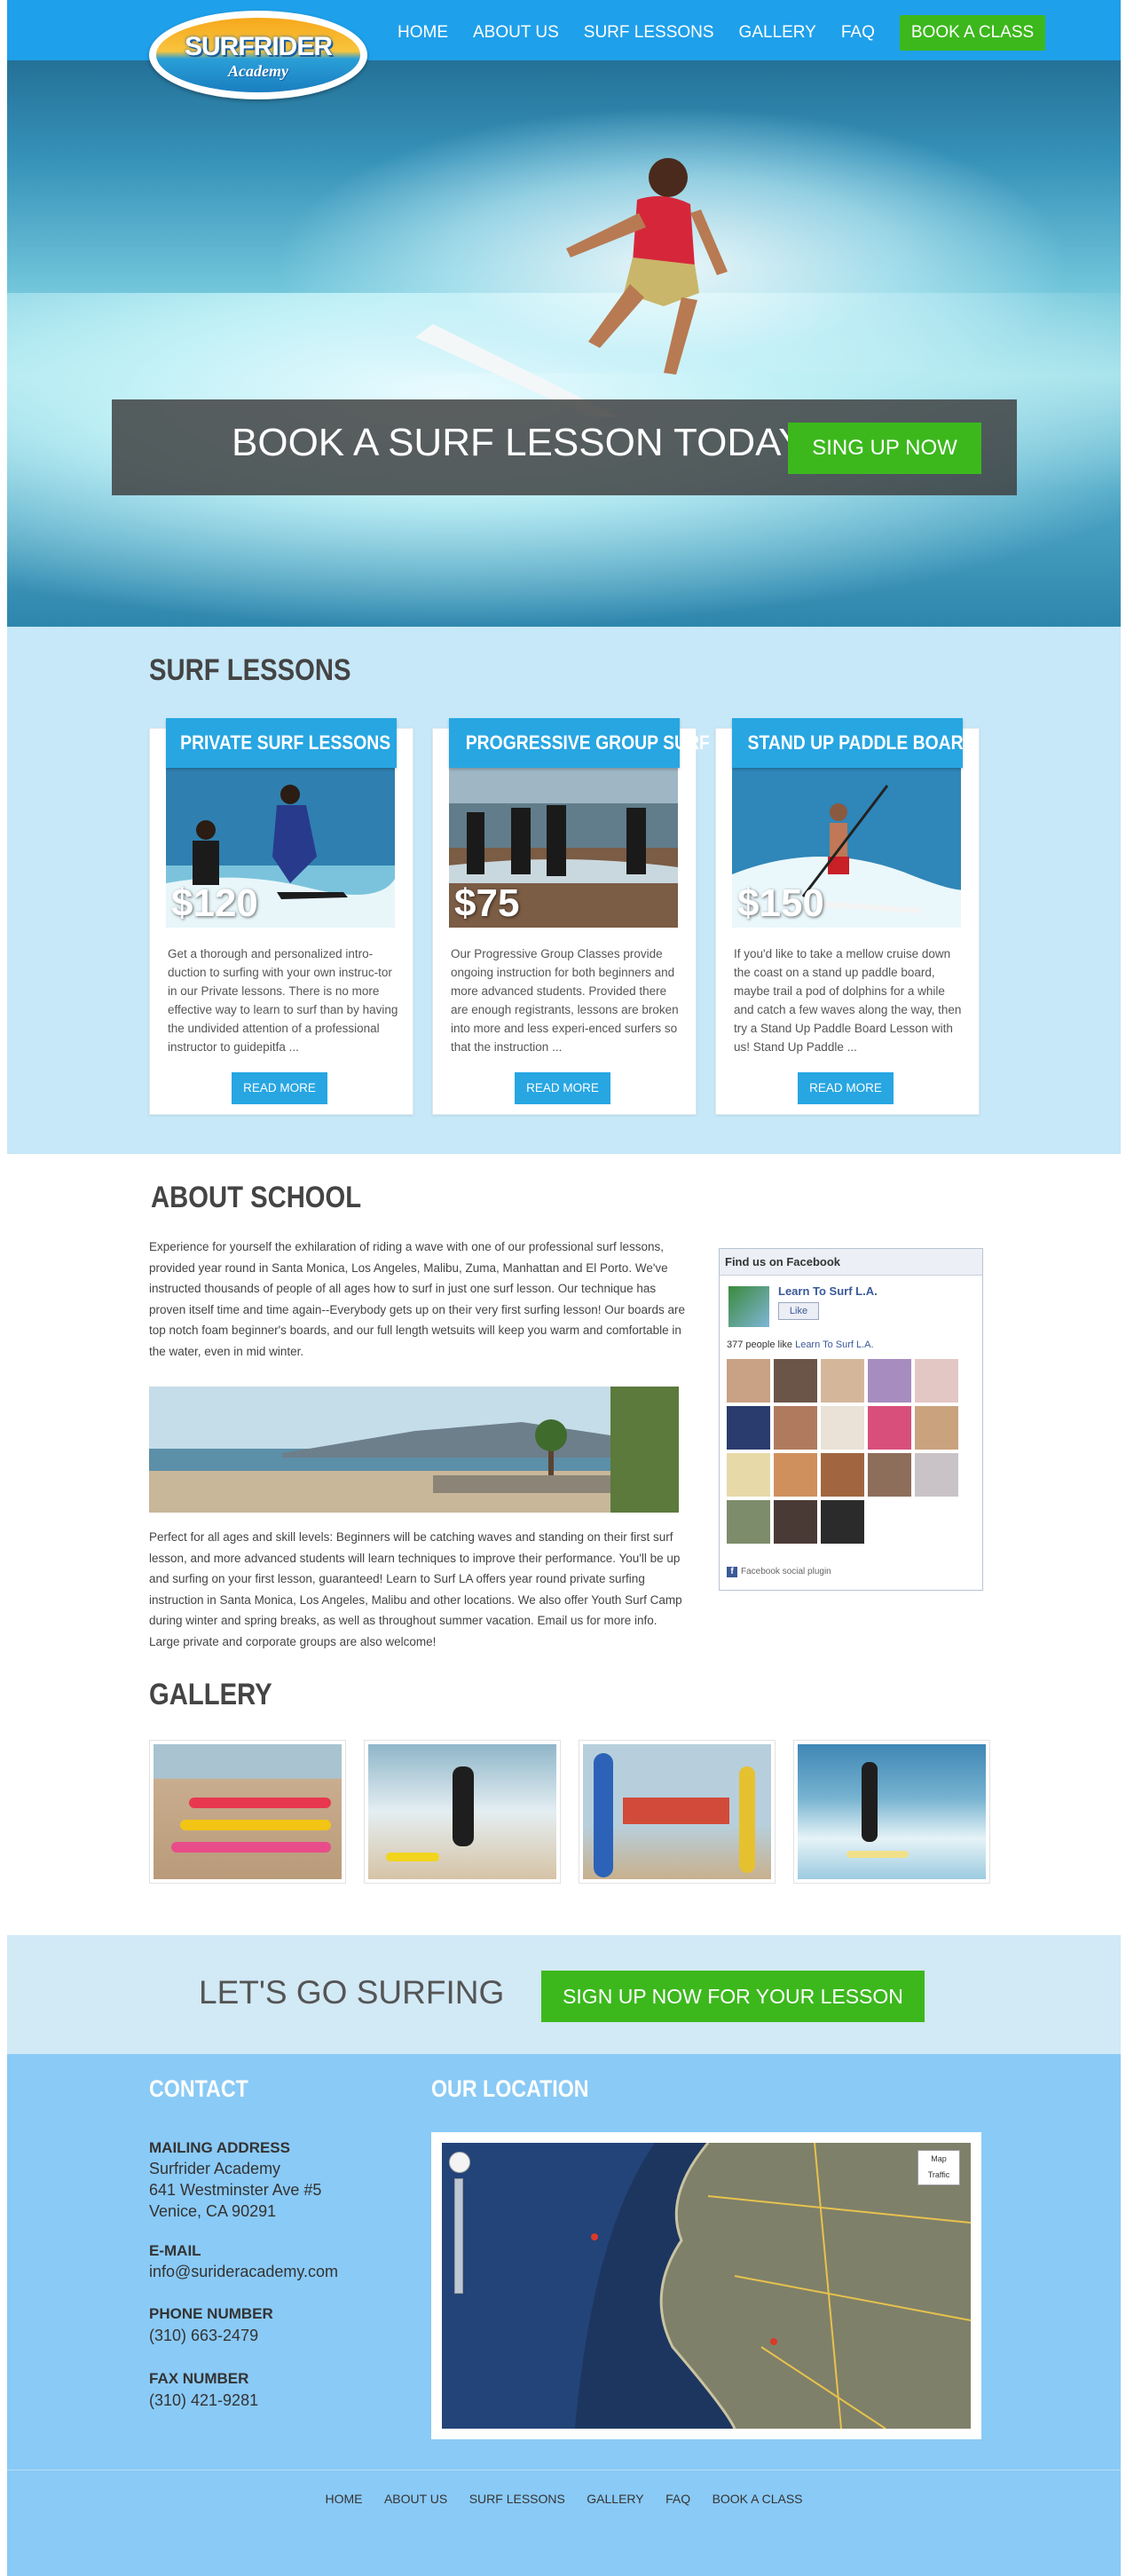  What do you see at coordinates (214, 903) in the screenshot?
I see `private-lesson-price: $120` at bounding box center [214, 903].